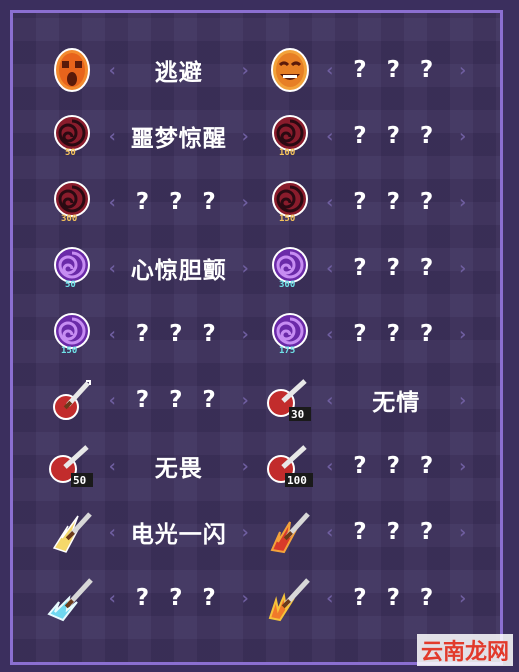 The height and width of the screenshot is (672, 519). What do you see at coordinates (70, 153) in the screenshot?
I see `badge-text: 50` at bounding box center [70, 153].